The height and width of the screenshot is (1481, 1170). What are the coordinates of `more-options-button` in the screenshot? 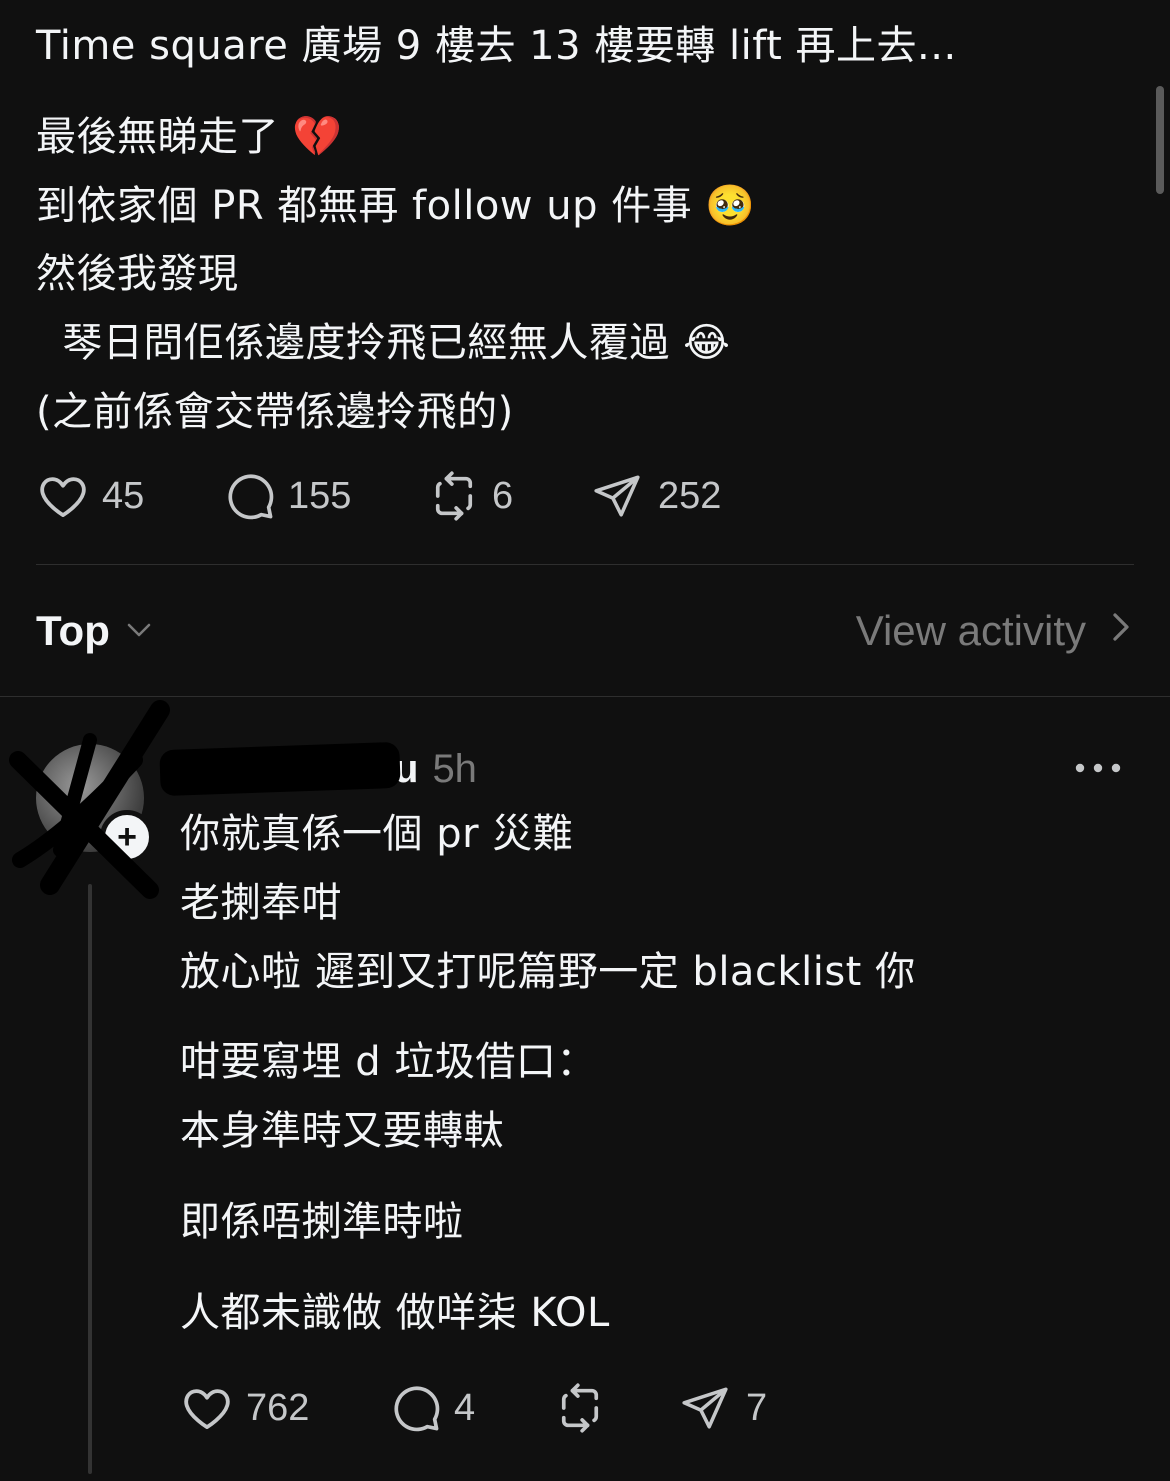 It's located at (1098, 768).